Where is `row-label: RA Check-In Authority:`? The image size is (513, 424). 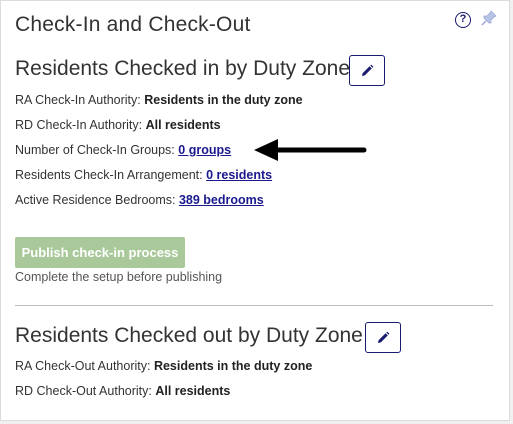 row-label: RA Check-In Authority: is located at coordinates (80, 100).